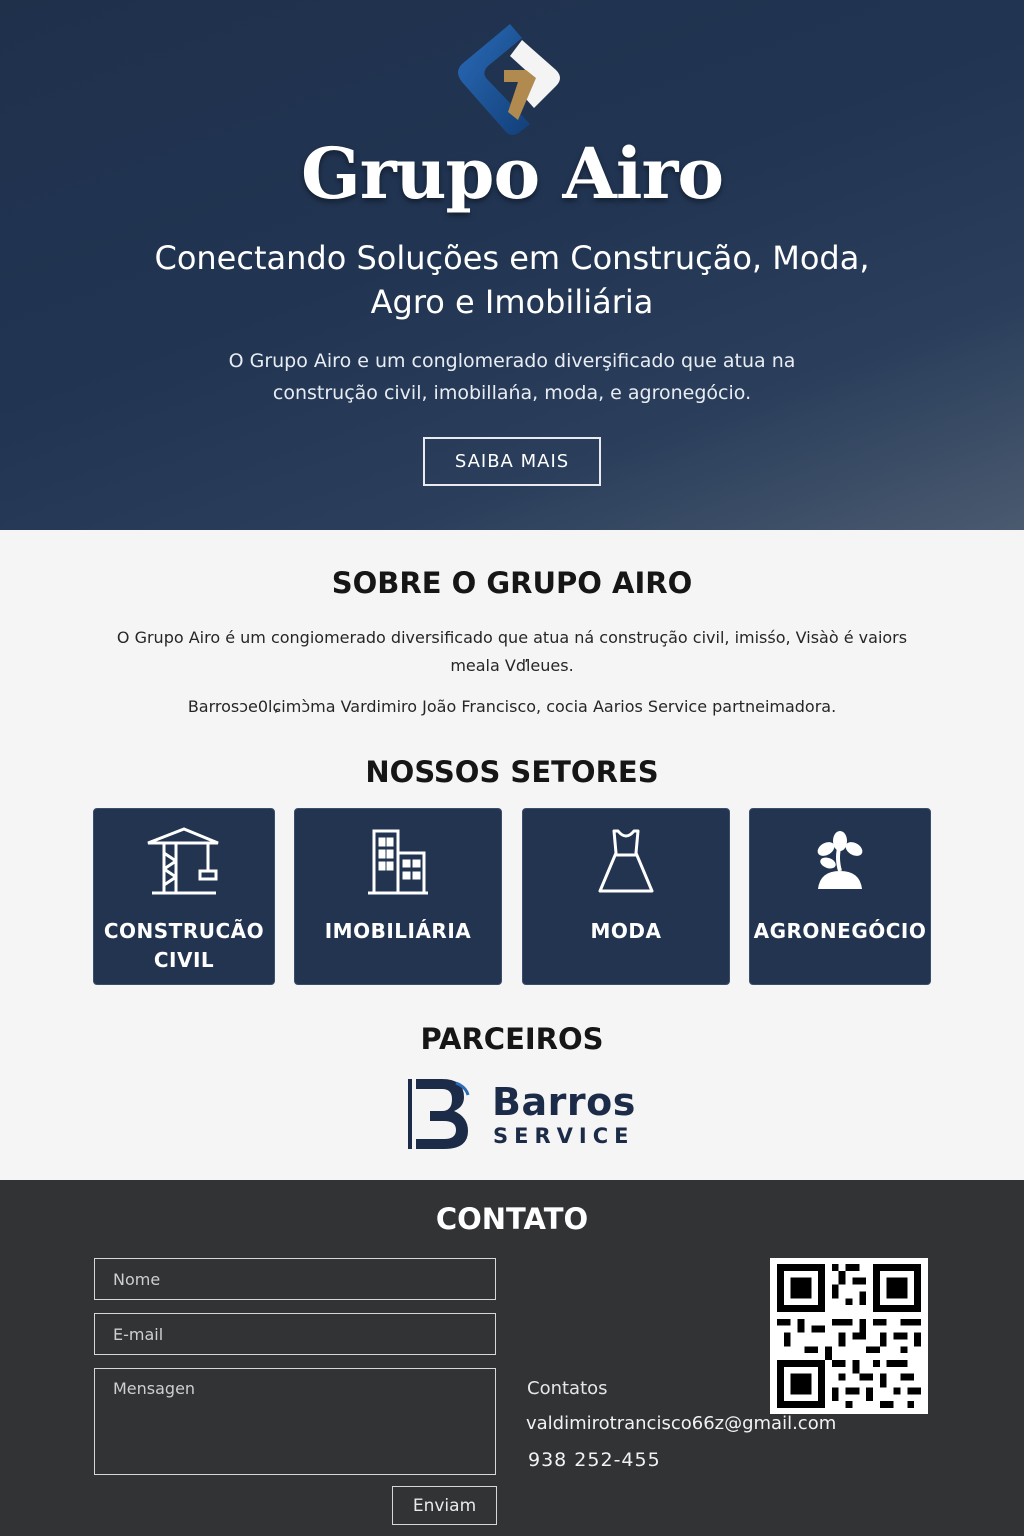 This screenshot has width=1024, height=1536. I want to click on contact-email: valdimirotrancisco66z@gmail.com, so click(681, 1423).